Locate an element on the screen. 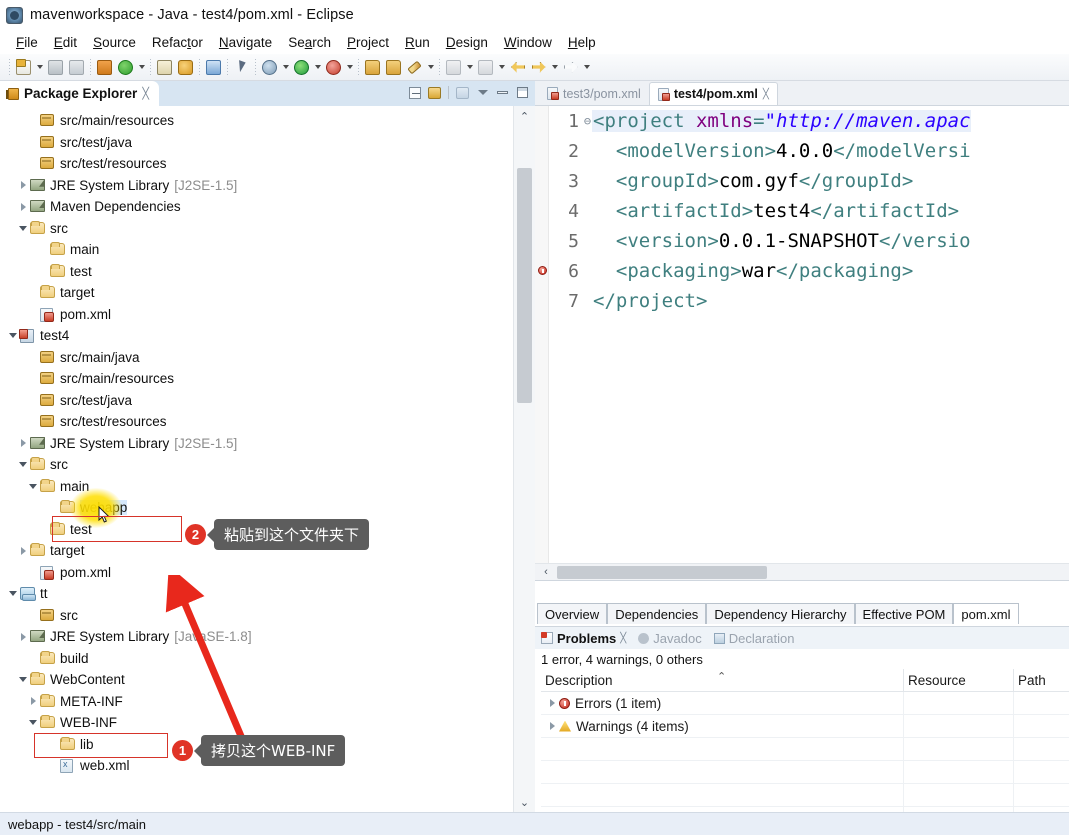 The image size is (1069, 835). form-tab-pom.xml: pom.xml is located at coordinates (986, 613).